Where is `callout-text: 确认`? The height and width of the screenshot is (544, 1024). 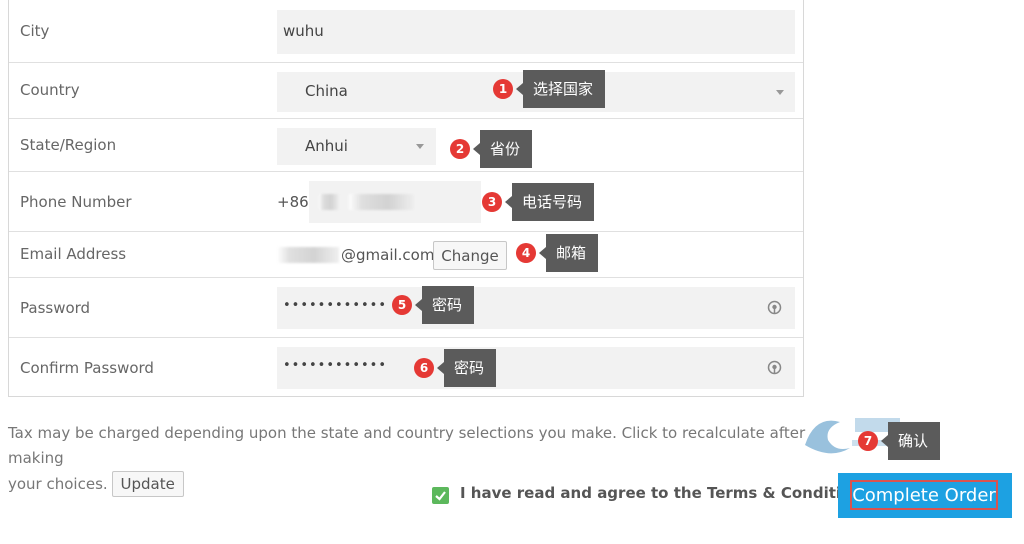 callout-text: 确认 is located at coordinates (910, 441).